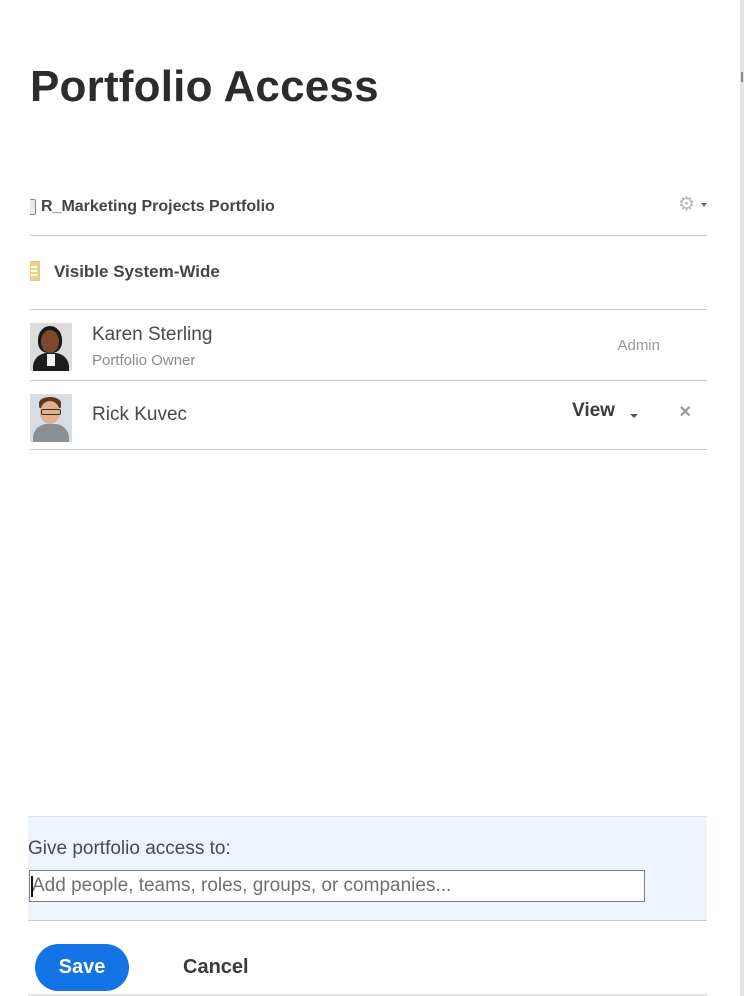 The height and width of the screenshot is (996, 744). Describe the element at coordinates (137, 271) in the screenshot. I see `visibility-label: Visible System-Wide` at that location.